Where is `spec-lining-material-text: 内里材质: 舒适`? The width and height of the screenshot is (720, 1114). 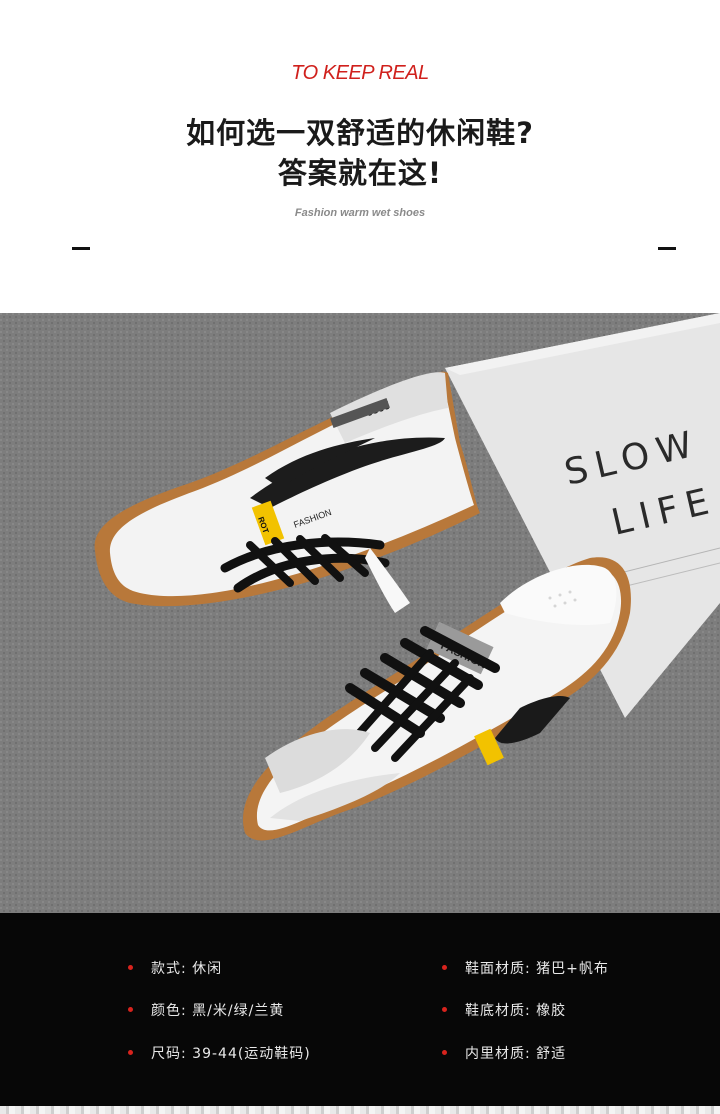 spec-lining-material-text: 内里材质: 舒适 is located at coordinates (516, 1054).